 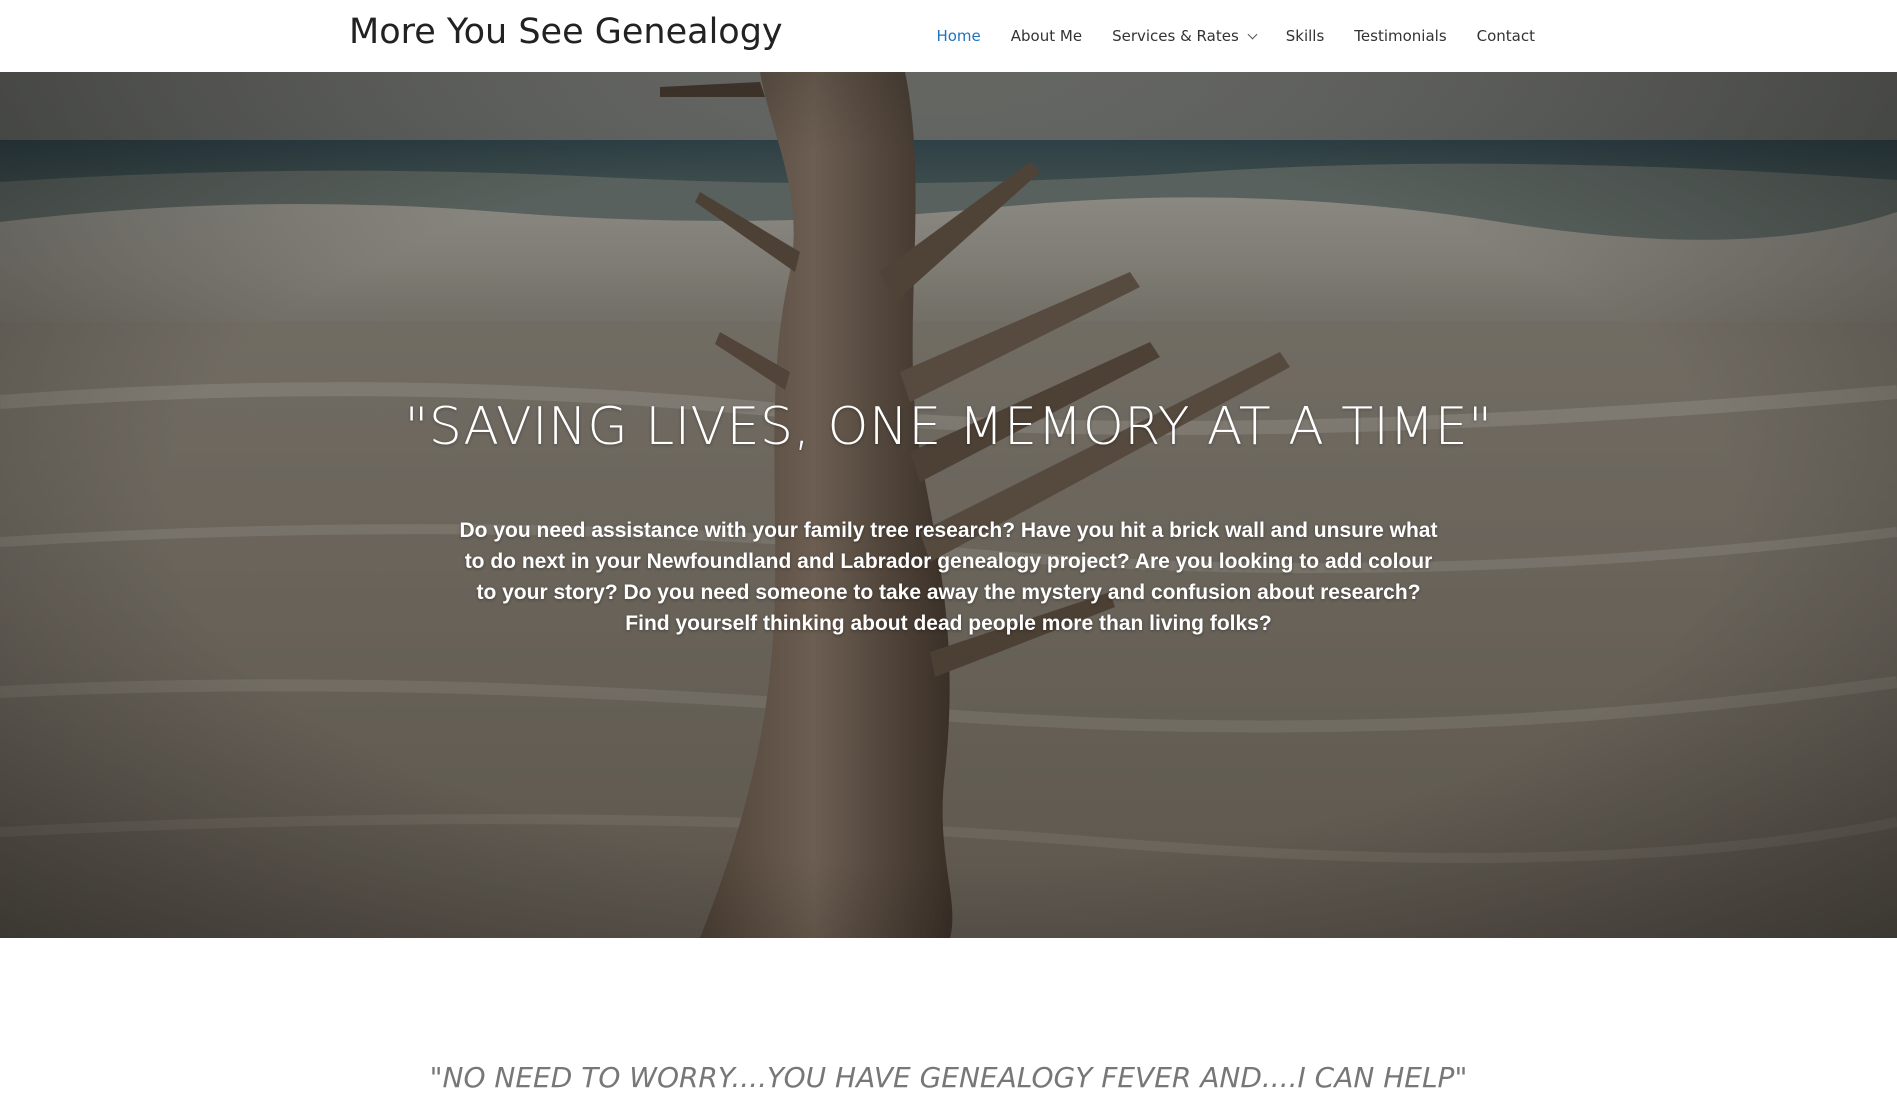 I want to click on nav-item-label: Home, so click(x=958, y=36).